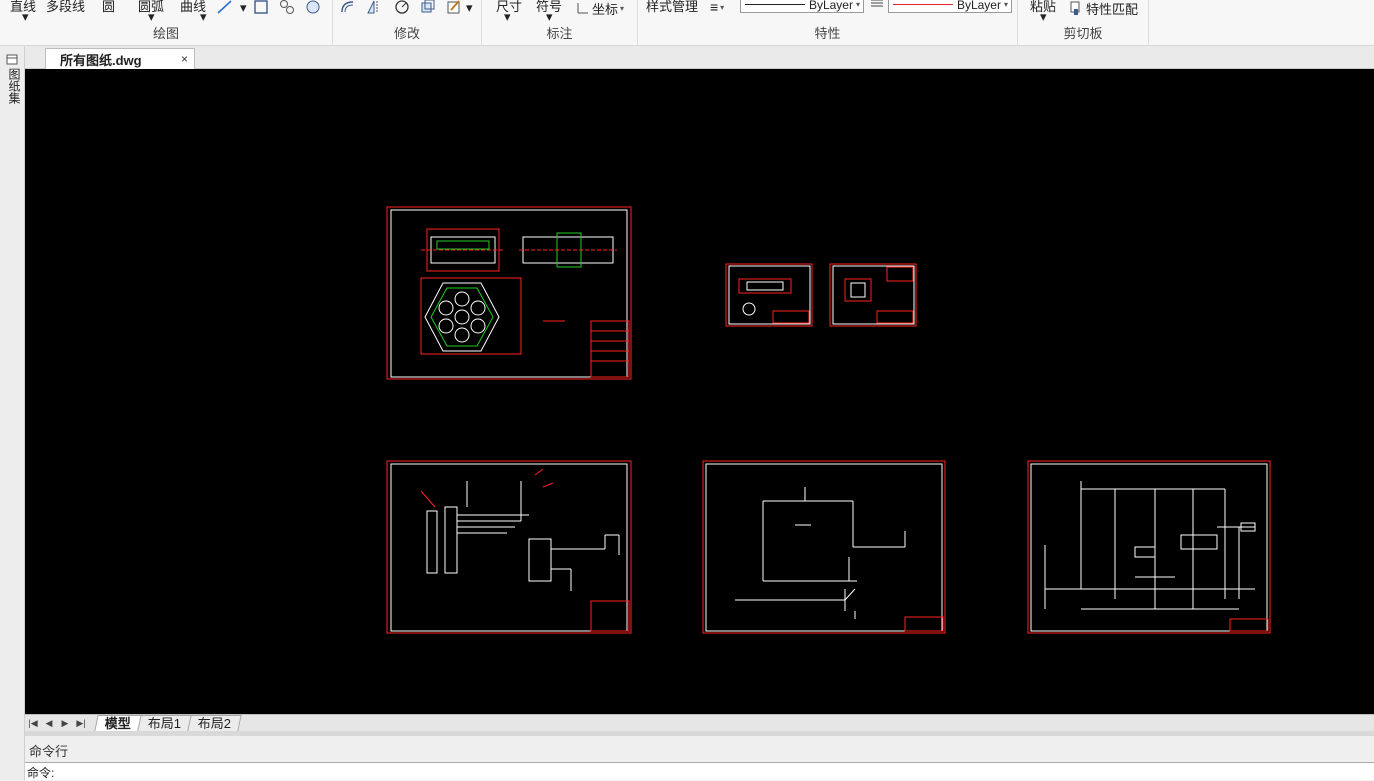 This screenshot has height=781, width=1374. Describe the element at coordinates (287, 8) in the screenshot. I see `group-icon` at that location.